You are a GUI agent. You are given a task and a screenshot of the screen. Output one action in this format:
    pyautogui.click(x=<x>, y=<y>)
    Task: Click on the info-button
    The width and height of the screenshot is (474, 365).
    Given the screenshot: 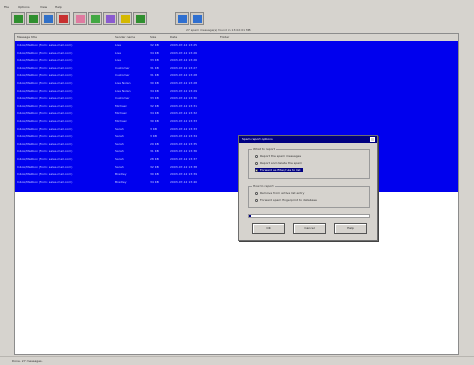 What is the action you would take?
    pyautogui.click(x=197, y=18)
    